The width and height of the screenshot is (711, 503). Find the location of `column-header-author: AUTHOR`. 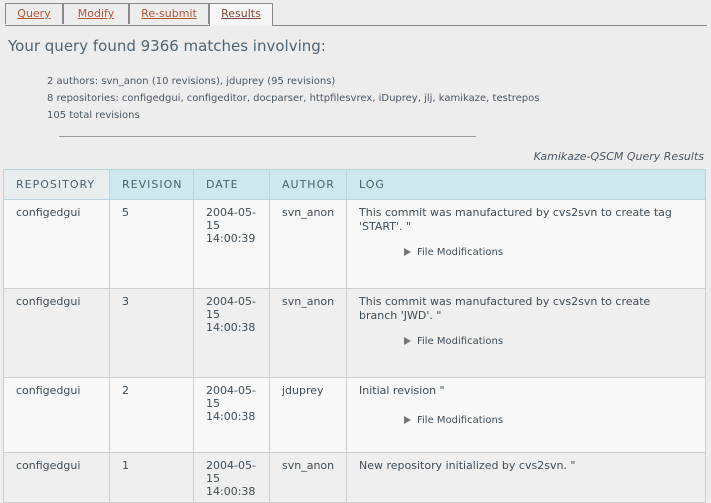

column-header-author: AUTHOR is located at coordinates (308, 184).